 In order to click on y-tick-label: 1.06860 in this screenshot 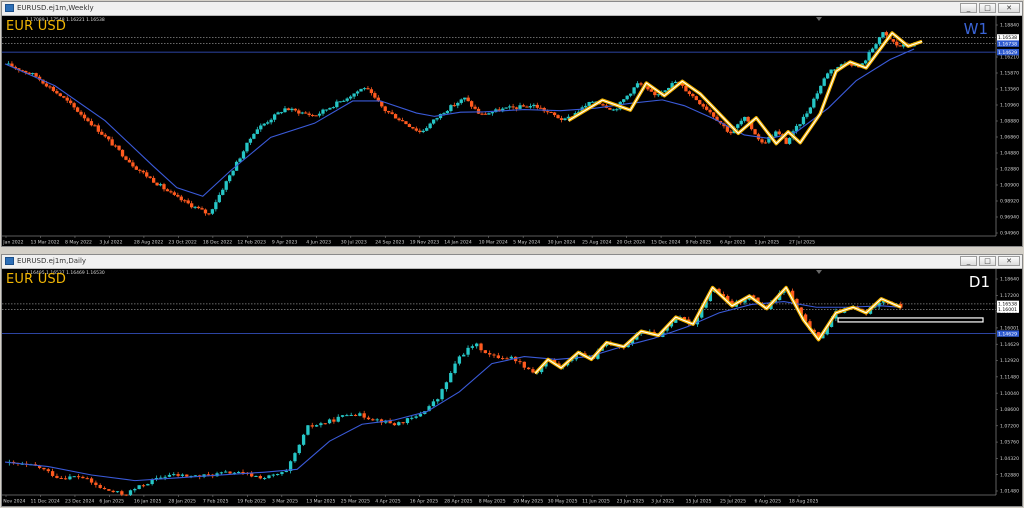, I will do `click(1009, 138)`.